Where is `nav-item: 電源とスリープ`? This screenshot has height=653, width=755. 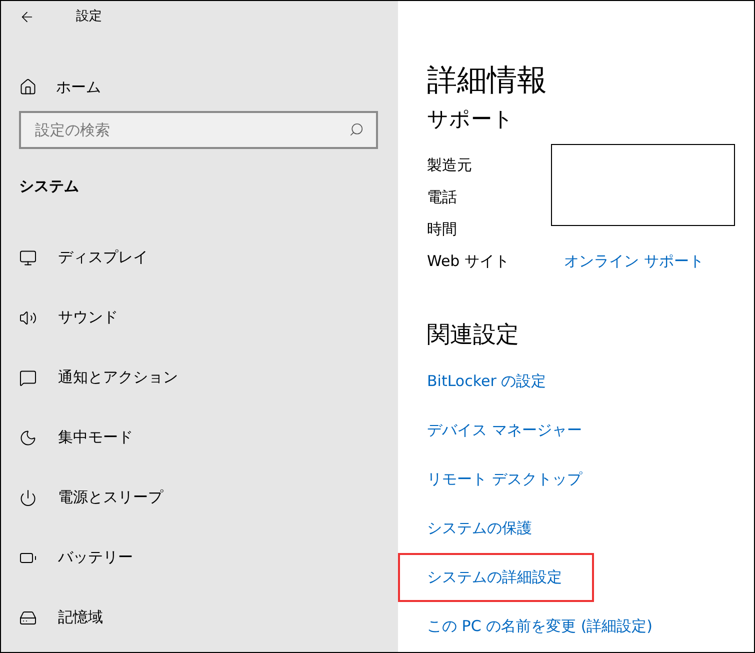 nav-item: 電源とスリープ is located at coordinates (199, 498).